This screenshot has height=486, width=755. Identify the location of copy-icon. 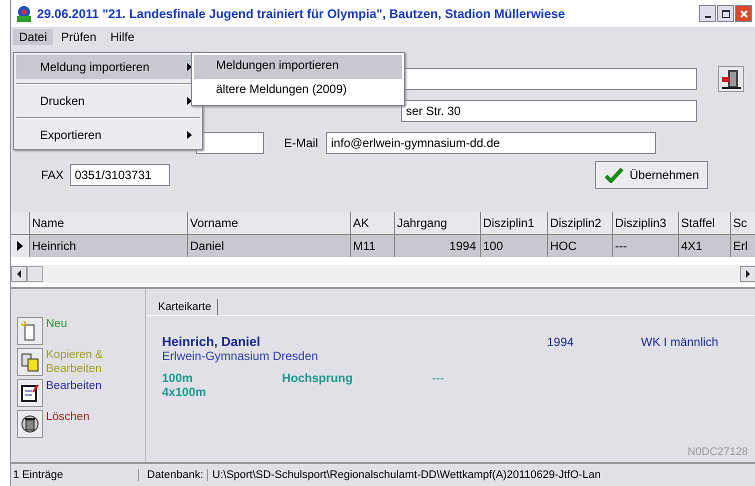
(30, 362).